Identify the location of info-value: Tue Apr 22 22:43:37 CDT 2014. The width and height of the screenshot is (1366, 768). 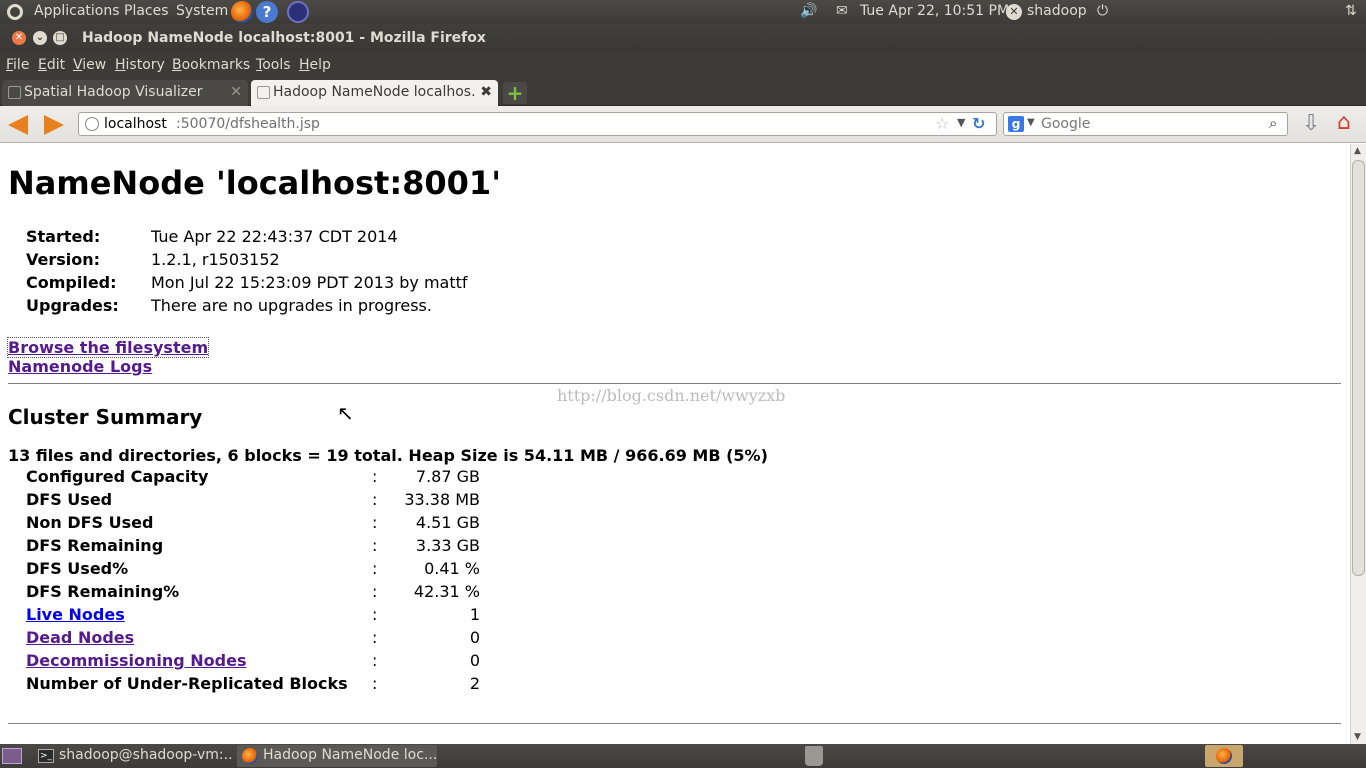
(274, 236).